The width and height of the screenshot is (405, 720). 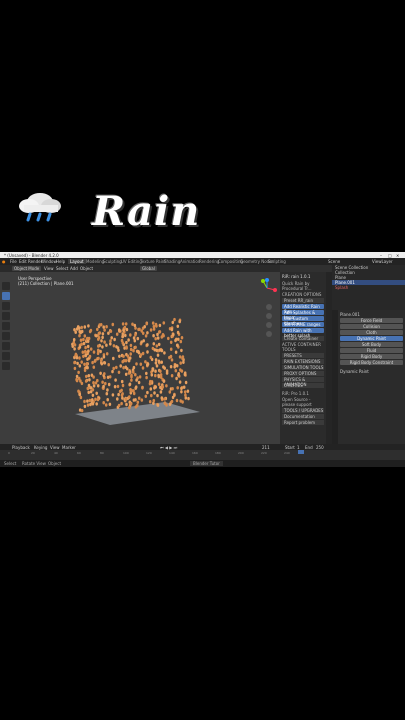 I want to click on maximize-button: □, so click(x=390, y=255).